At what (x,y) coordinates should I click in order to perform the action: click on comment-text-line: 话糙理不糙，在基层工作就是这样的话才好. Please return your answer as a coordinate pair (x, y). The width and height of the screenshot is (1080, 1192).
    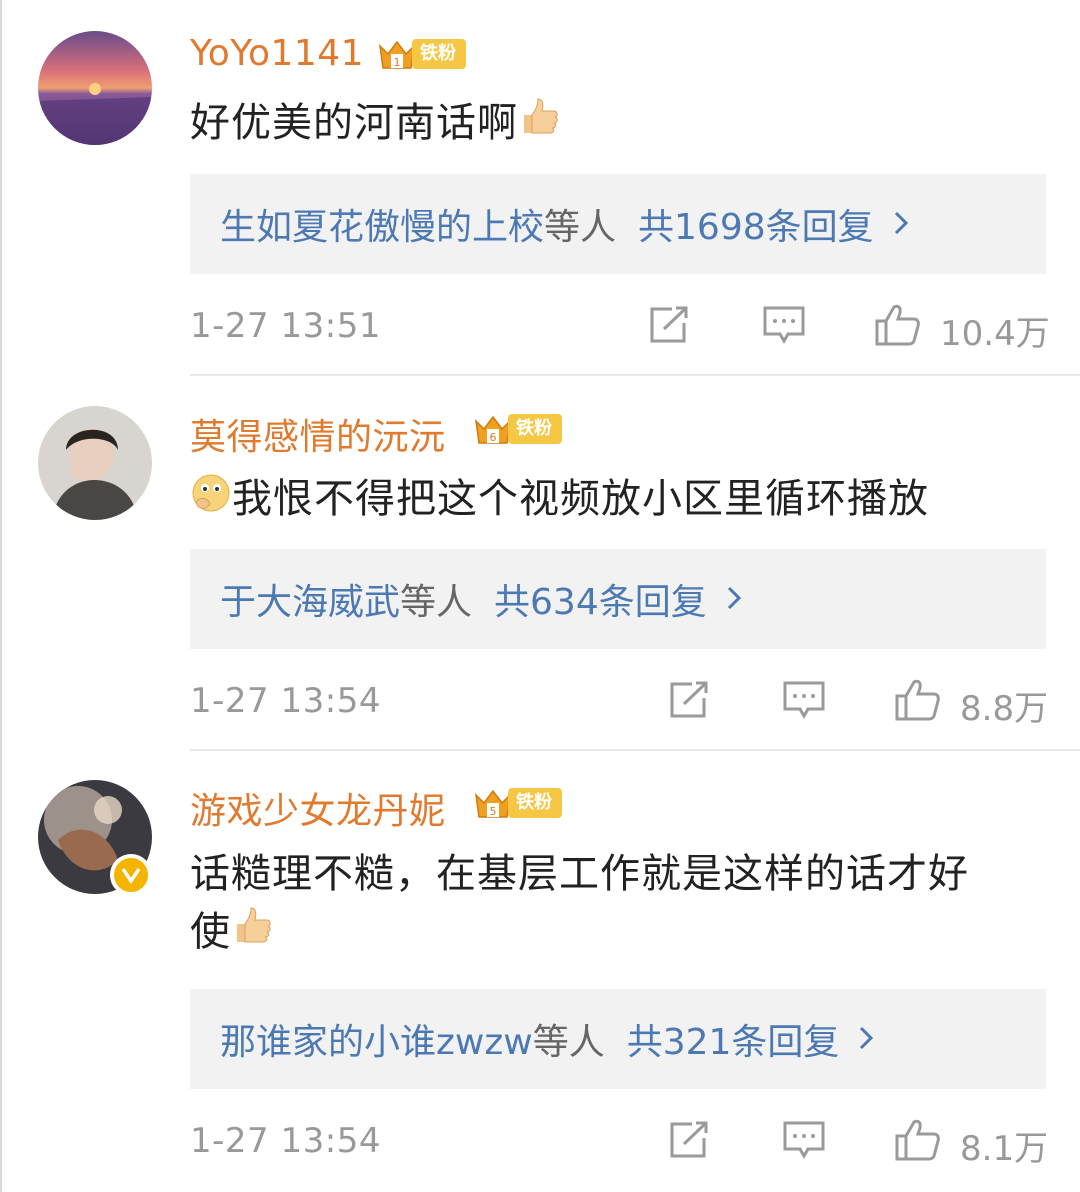
    Looking at the image, I should click on (579, 874).